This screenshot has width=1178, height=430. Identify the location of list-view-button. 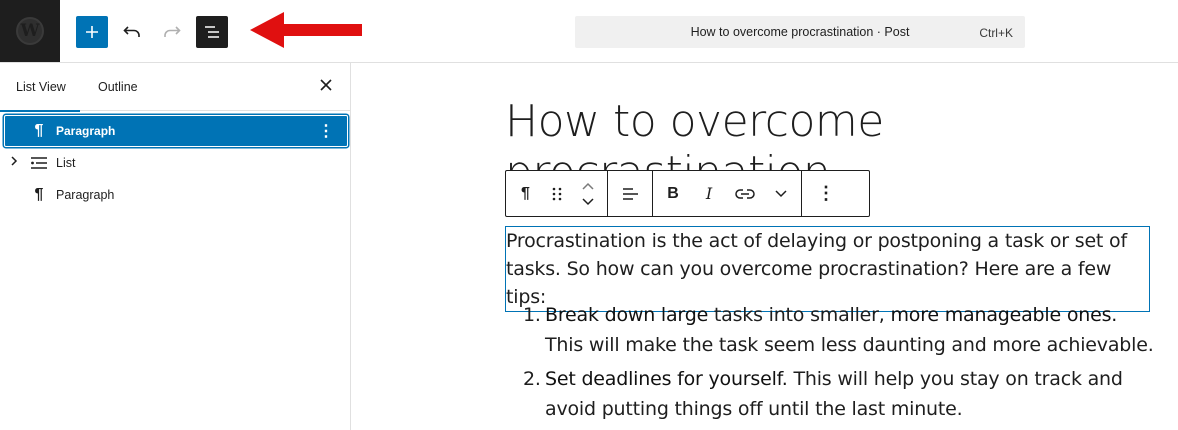
(212, 32).